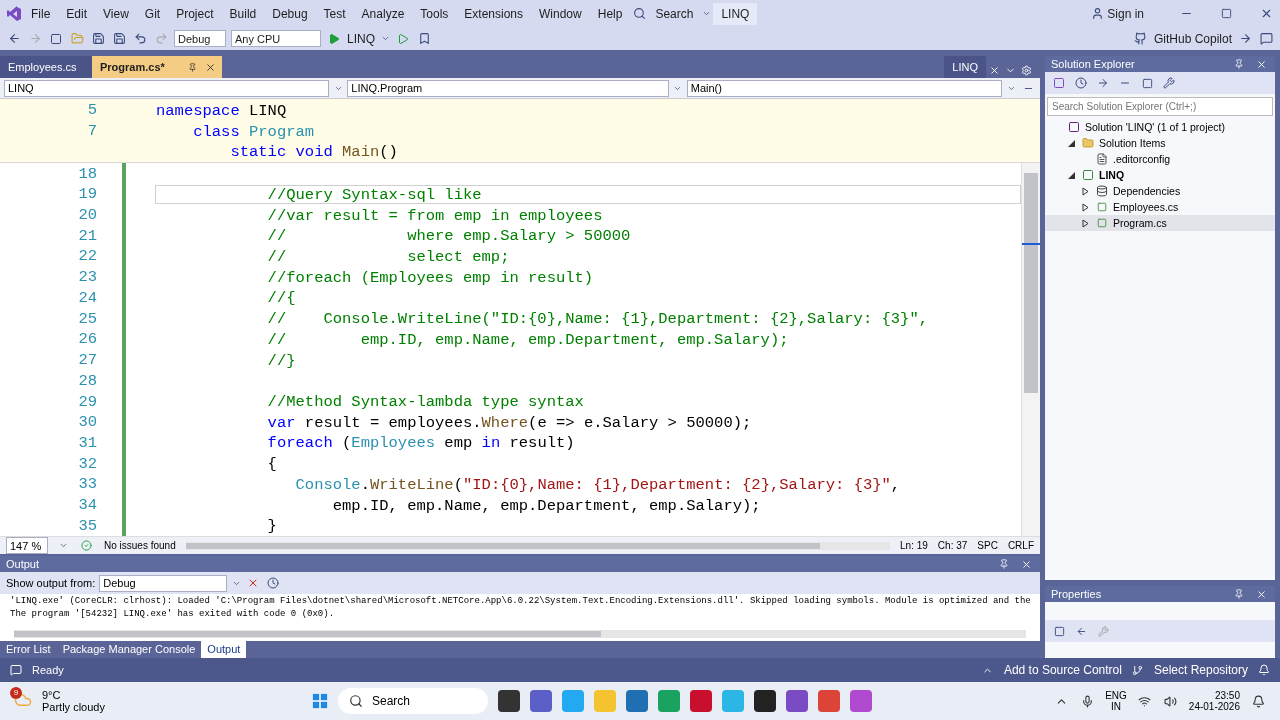  I want to click on search-field: Search Solution Explorer (Ctrl+;), so click(1160, 106).